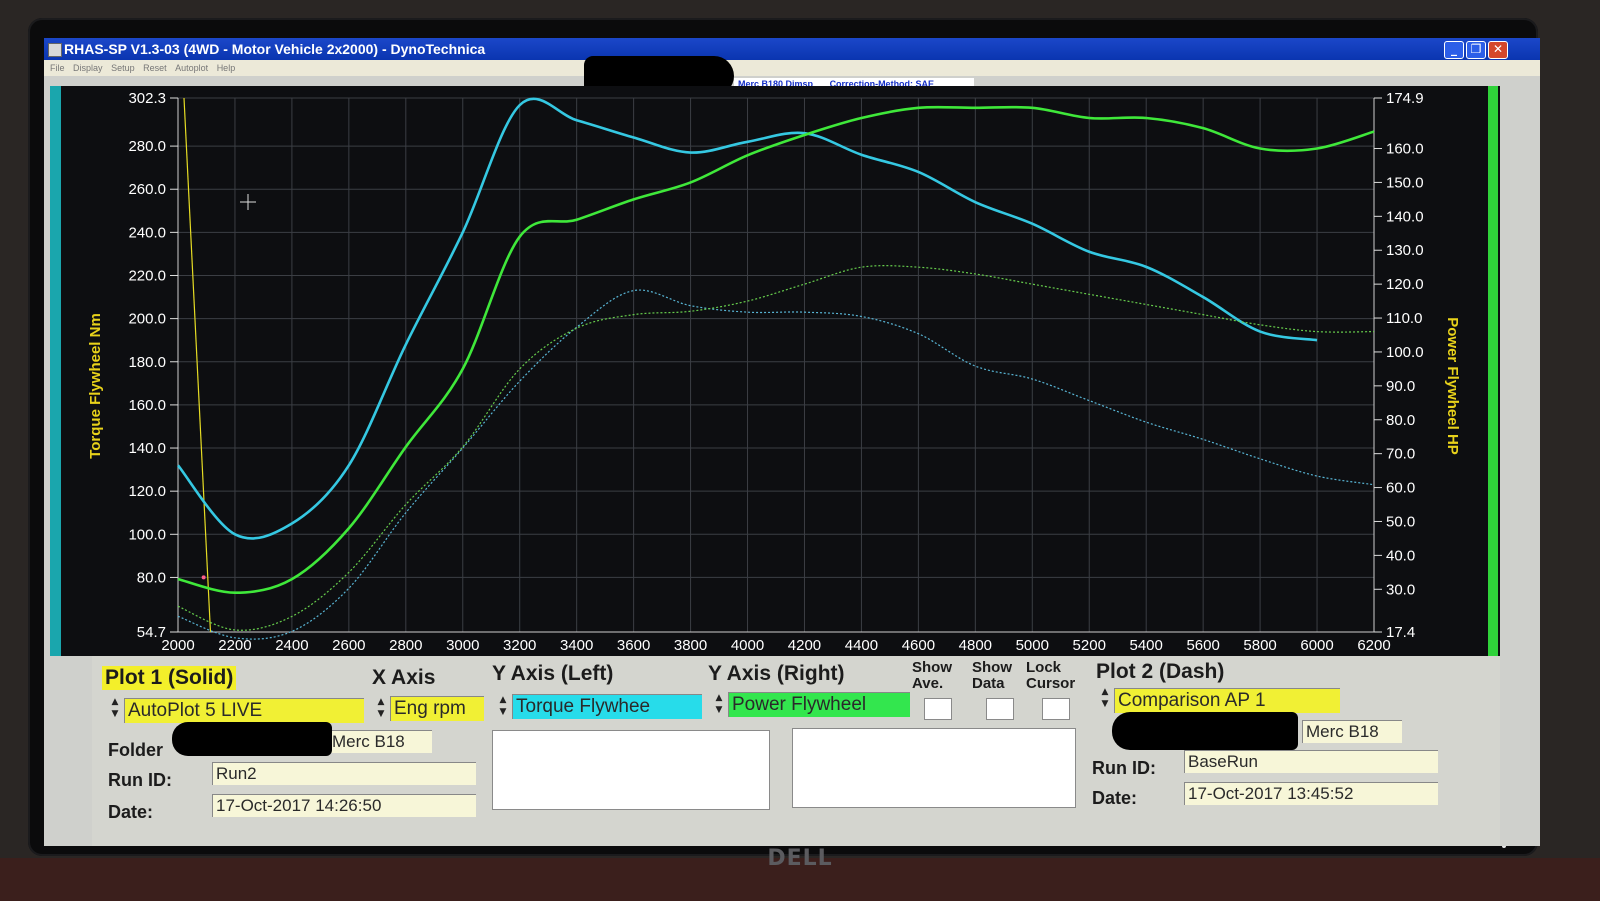 This screenshot has height=901, width=1600. I want to click on left-tick-label: 280.0, so click(147, 146).